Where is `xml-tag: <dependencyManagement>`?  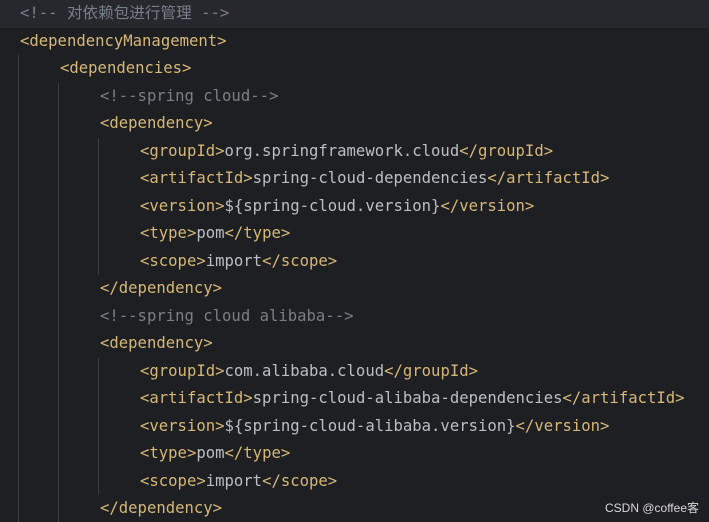 xml-tag: <dependencyManagement> is located at coordinates (123, 40).